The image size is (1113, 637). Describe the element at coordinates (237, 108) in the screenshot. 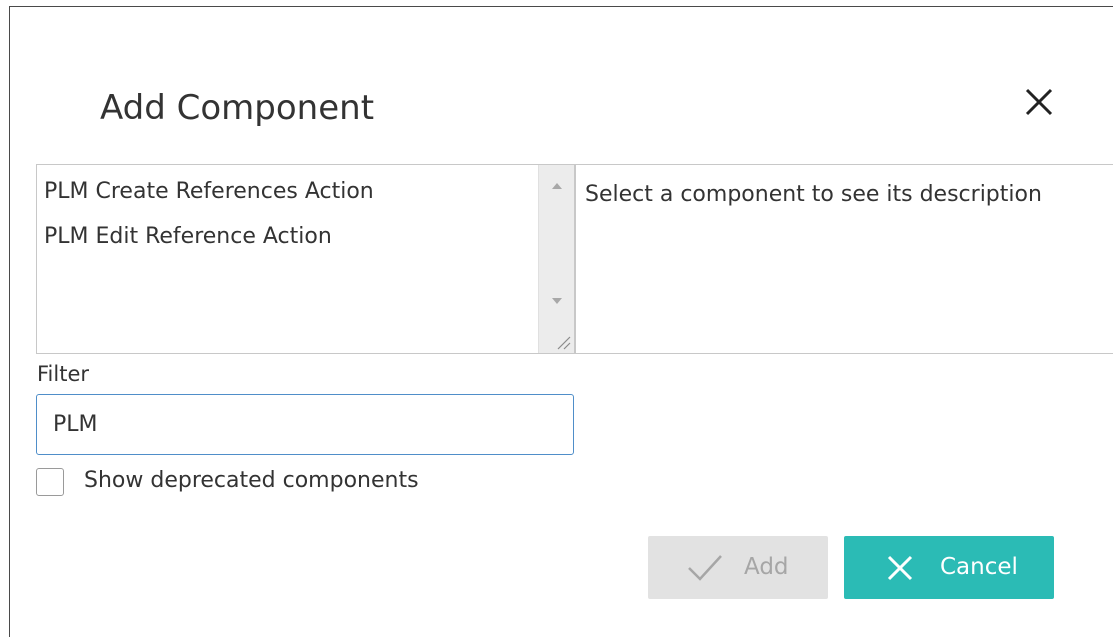

I see `dialog-title: Add Component` at that location.